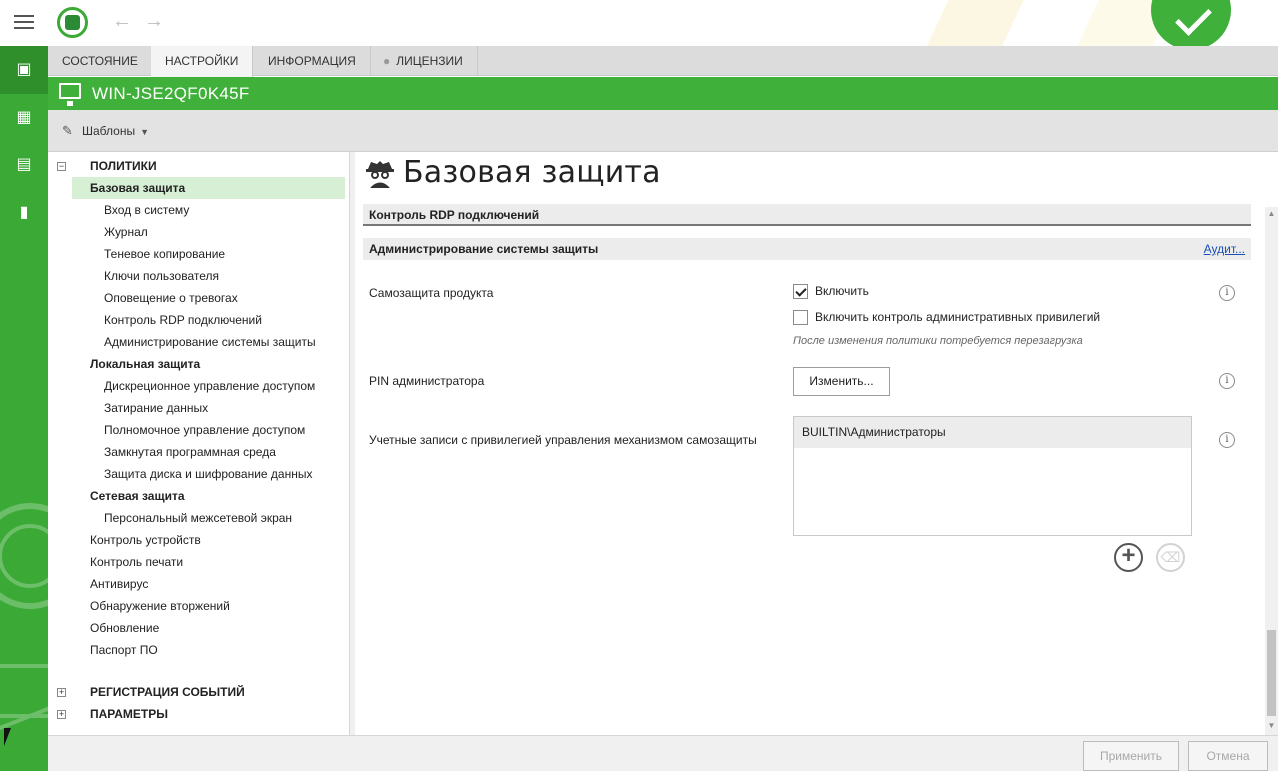 This screenshot has width=1278, height=771. I want to click on tree-item-firewall: Персональный межсетевой экран, so click(198, 518).